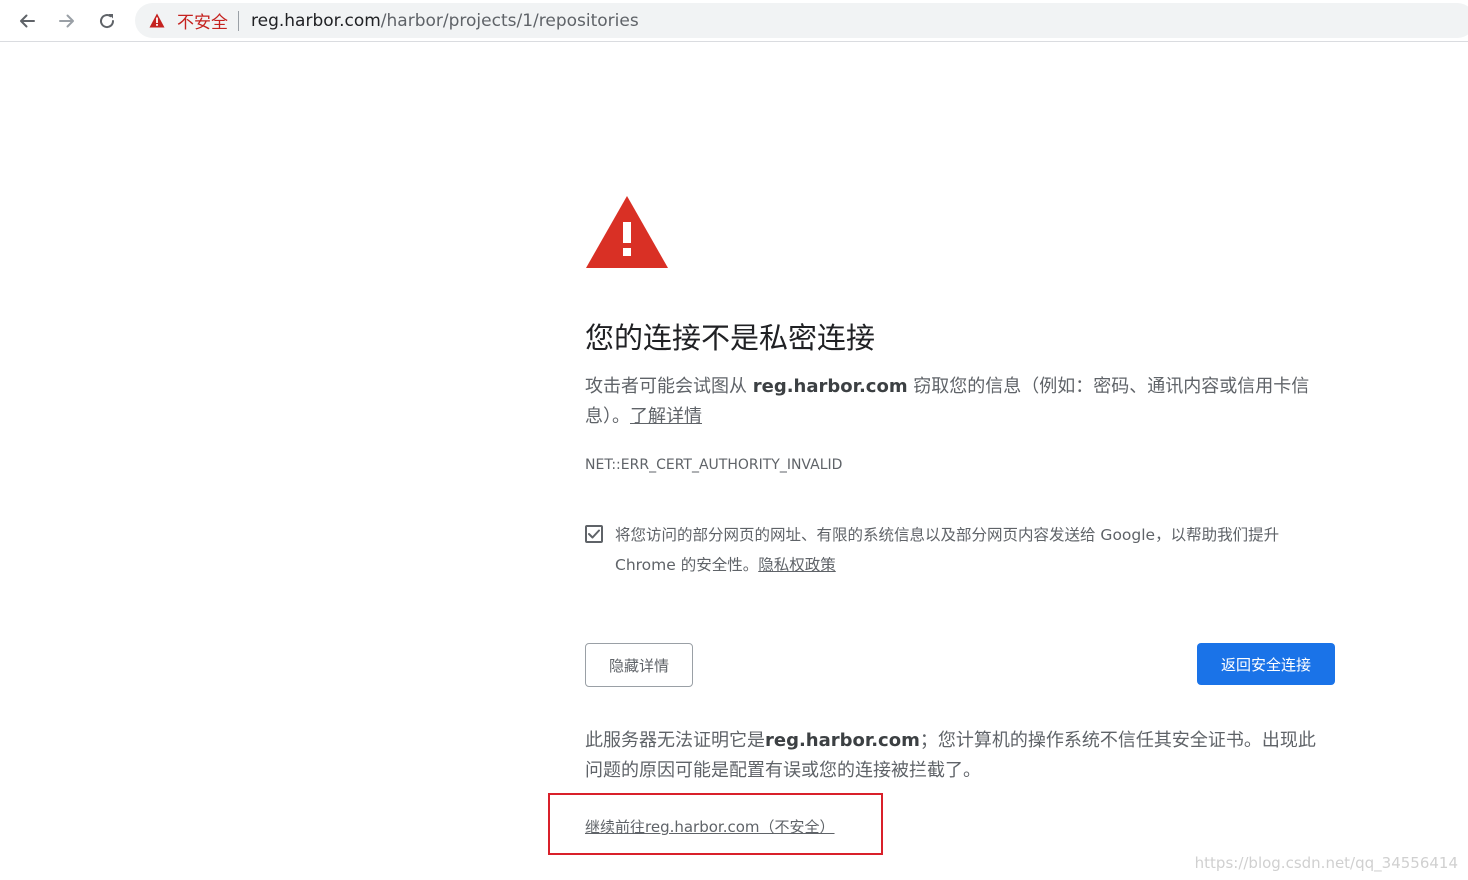  What do you see at coordinates (202, 20) in the screenshot?
I see `security-status-label: 不安全` at bounding box center [202, 20].